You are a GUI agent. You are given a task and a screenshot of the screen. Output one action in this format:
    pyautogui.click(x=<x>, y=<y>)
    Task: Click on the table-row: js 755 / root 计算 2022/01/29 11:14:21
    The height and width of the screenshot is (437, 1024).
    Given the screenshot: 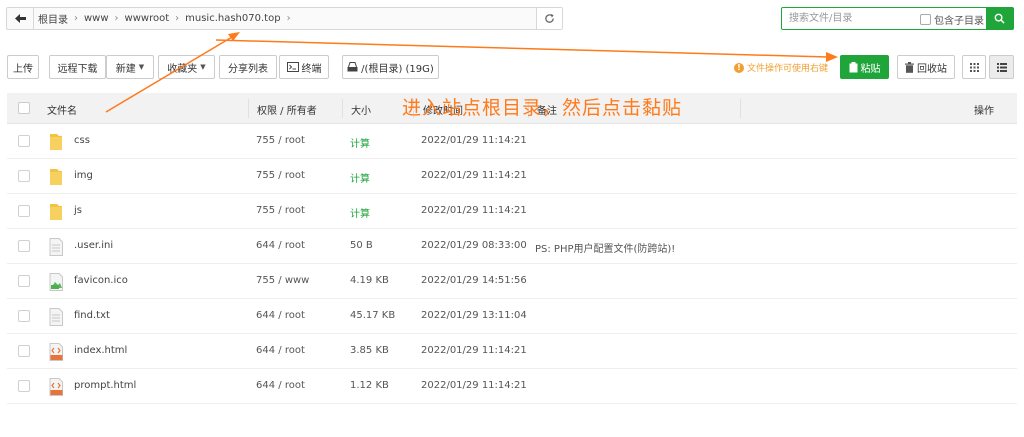 What is the action you would take?
    pyautogui.click(x=512, y=211)
    